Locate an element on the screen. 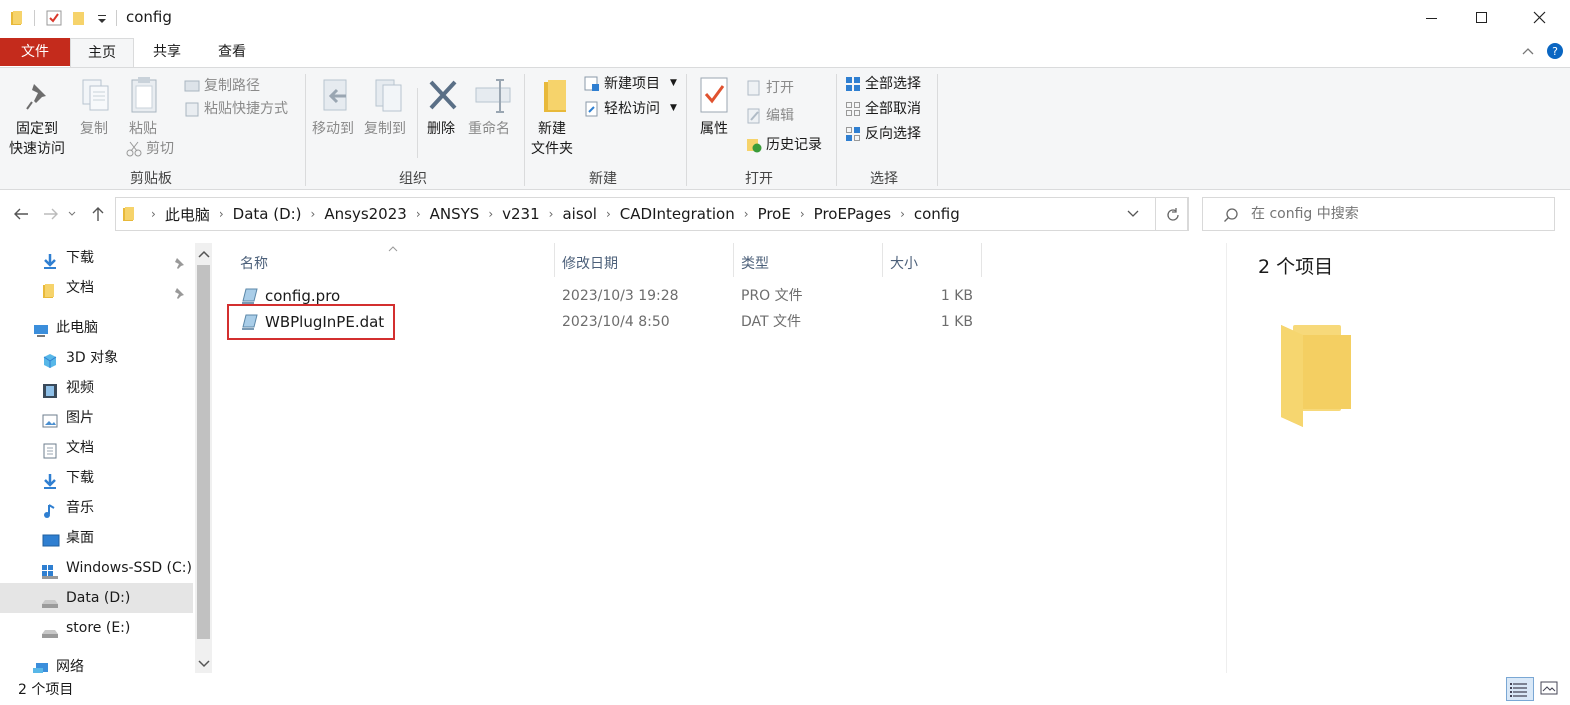 The width and height of the screenshot is (1570, 705). select-none-button: 全部取消 is located at coordinates (889, 109).